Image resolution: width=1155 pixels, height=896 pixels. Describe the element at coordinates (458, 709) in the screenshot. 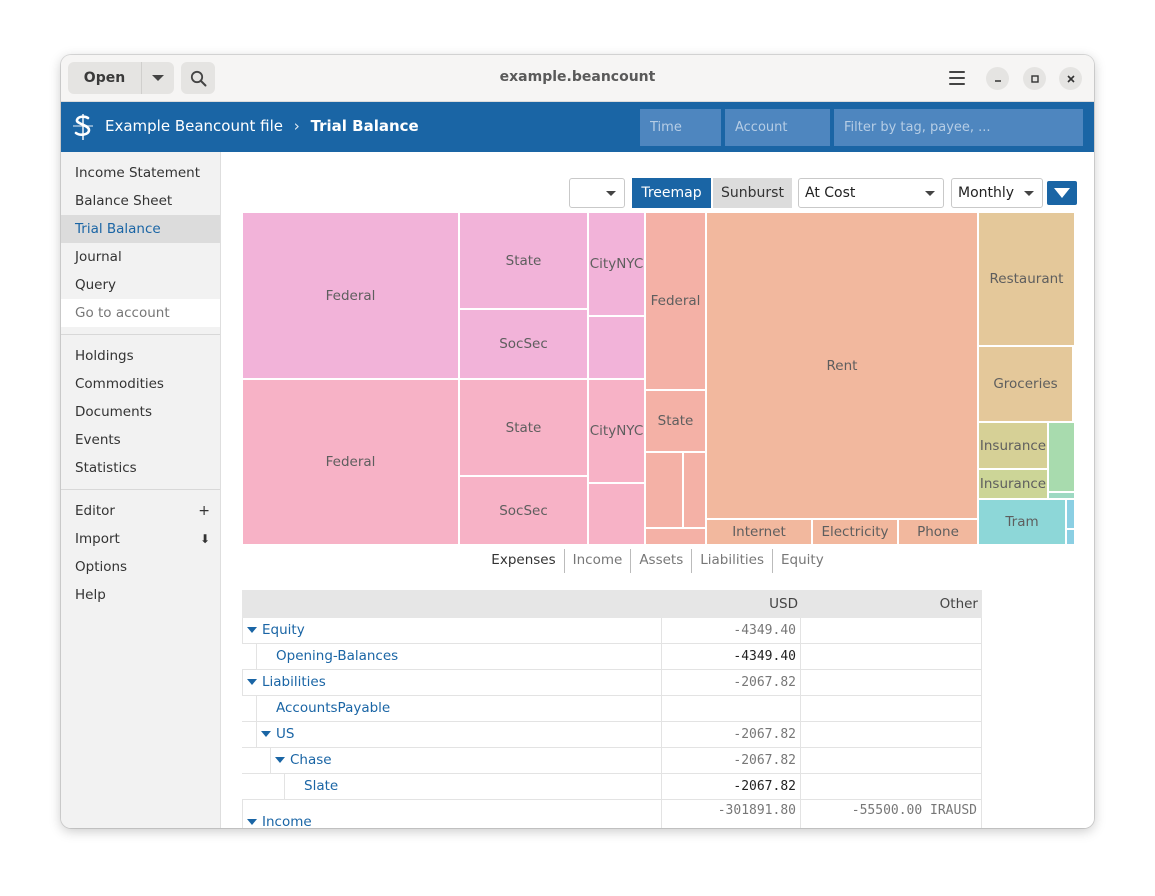

I see `account-name: AccountsPayable` at that location.